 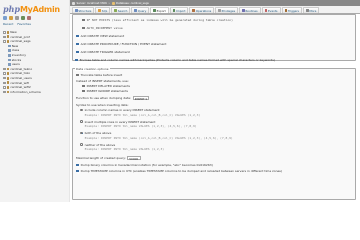 I want to click on object-creation-option: Add CREATE VIEW statement, so click(x=100, y=36).